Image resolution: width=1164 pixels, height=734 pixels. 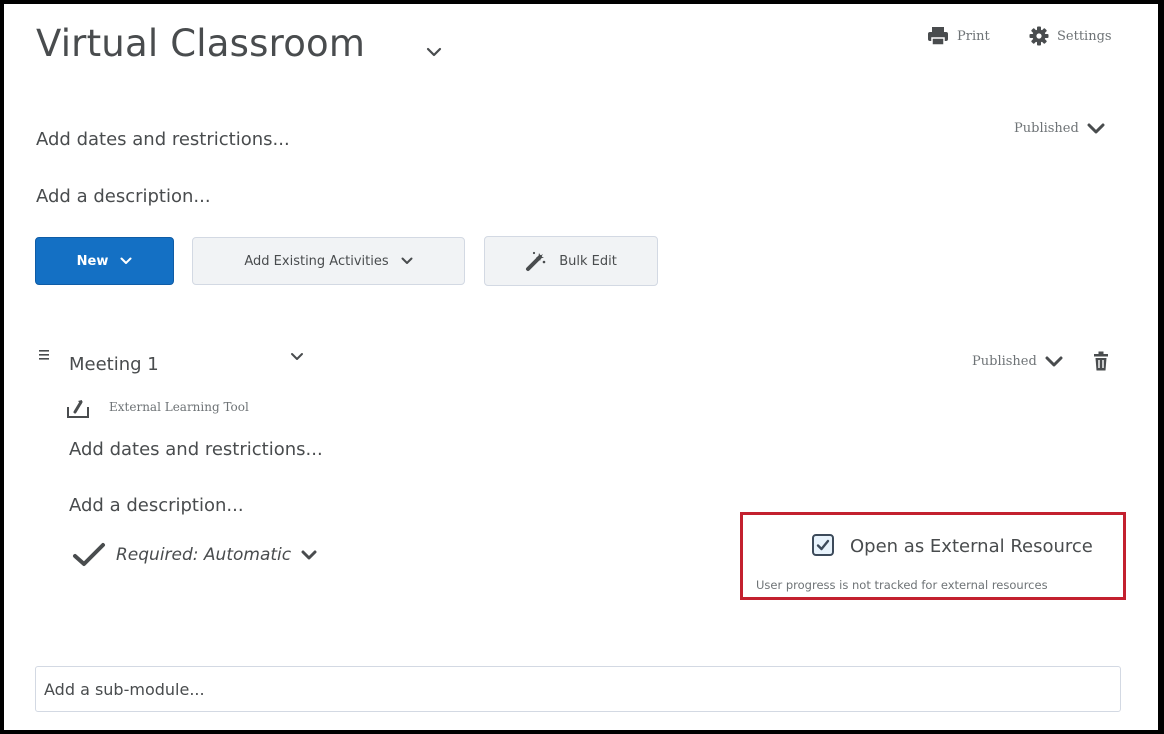 I want to click on settings-button: Settings, so click(x=1070, y=36).